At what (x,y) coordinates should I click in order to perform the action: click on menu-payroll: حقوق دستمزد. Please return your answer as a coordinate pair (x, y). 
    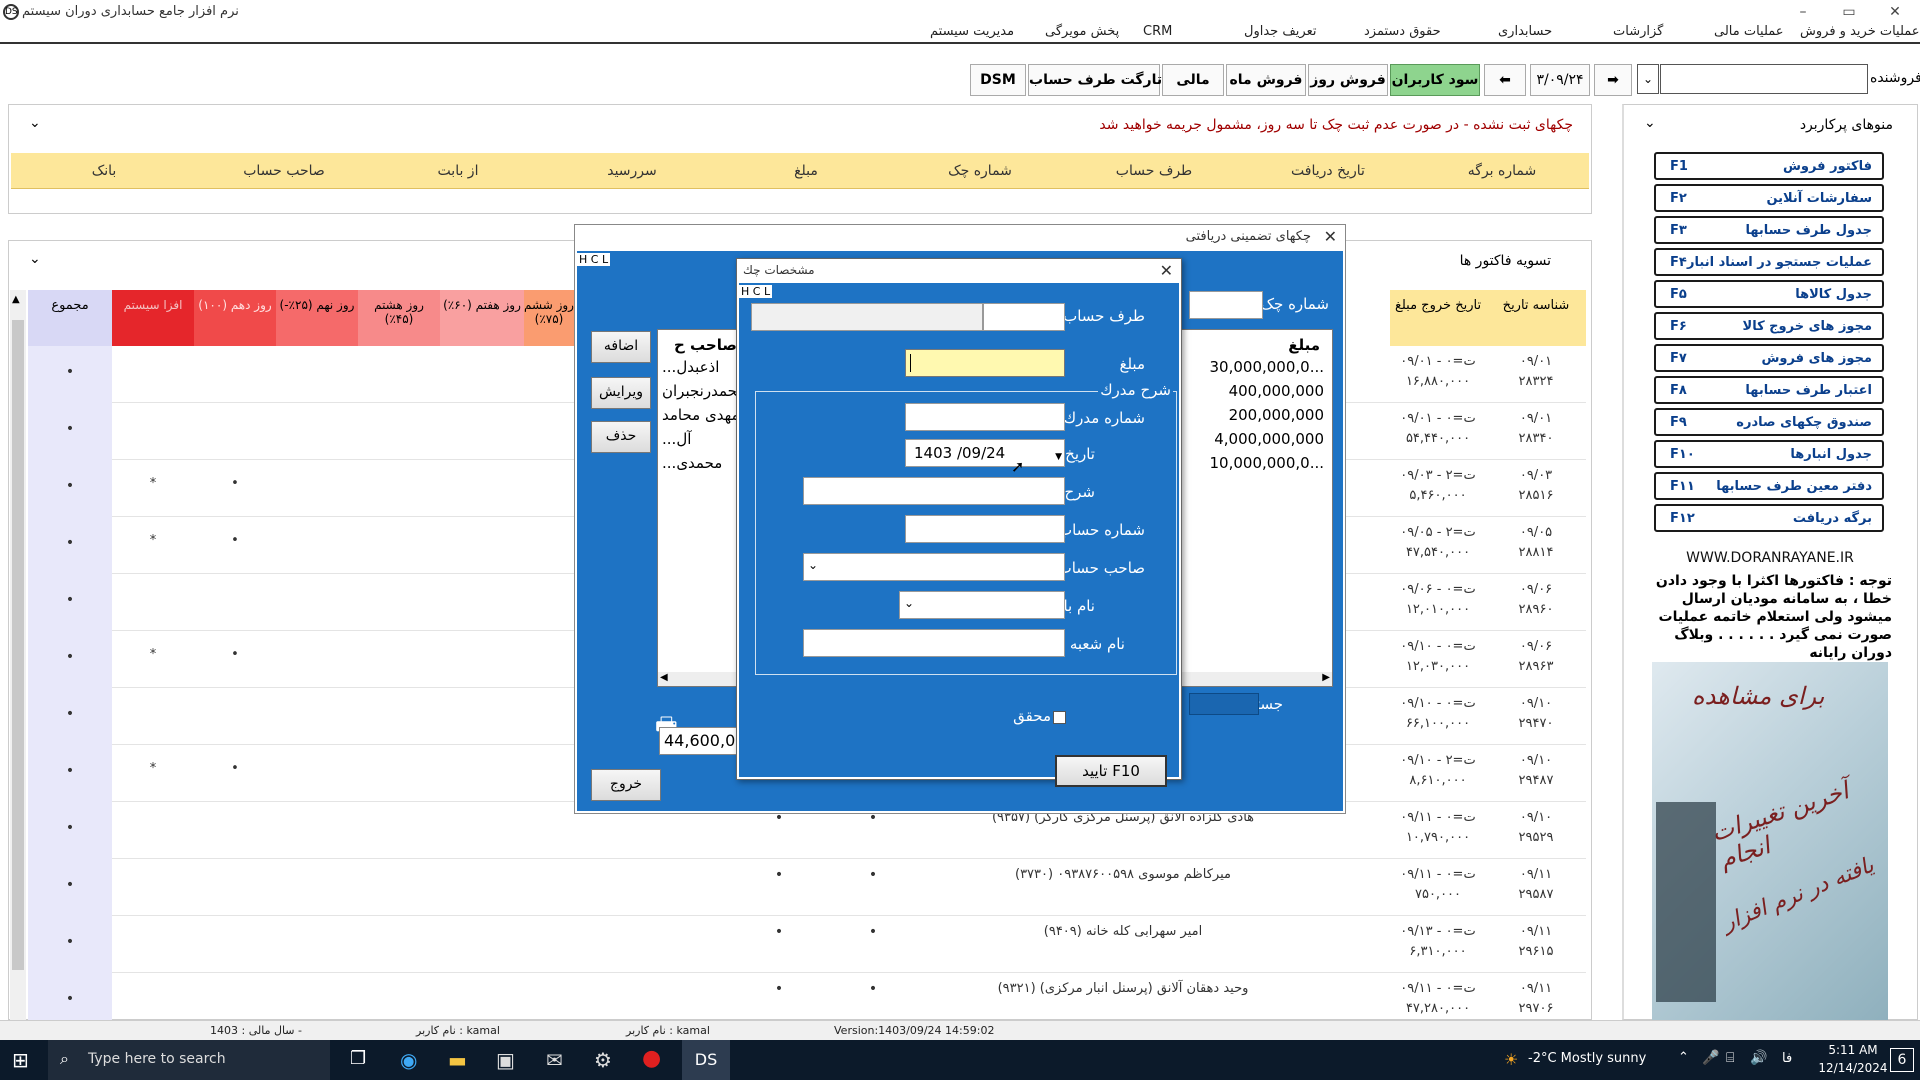
    Looking at the image, I should click on (1402, 31).